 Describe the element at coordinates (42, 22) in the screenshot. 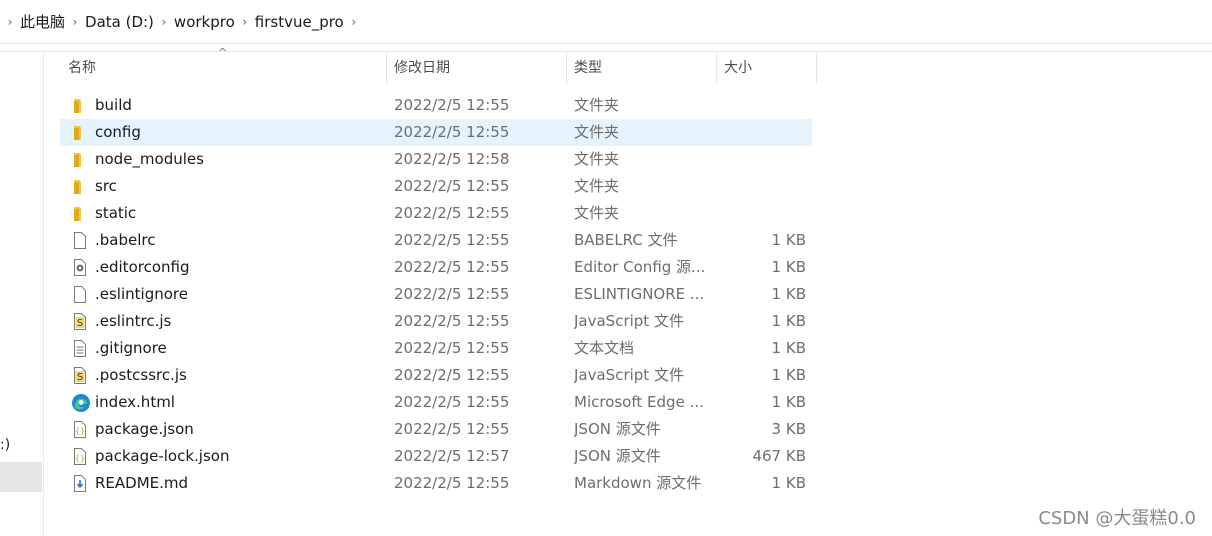

I see `breadcrumb-item: 此电脑` at that location.